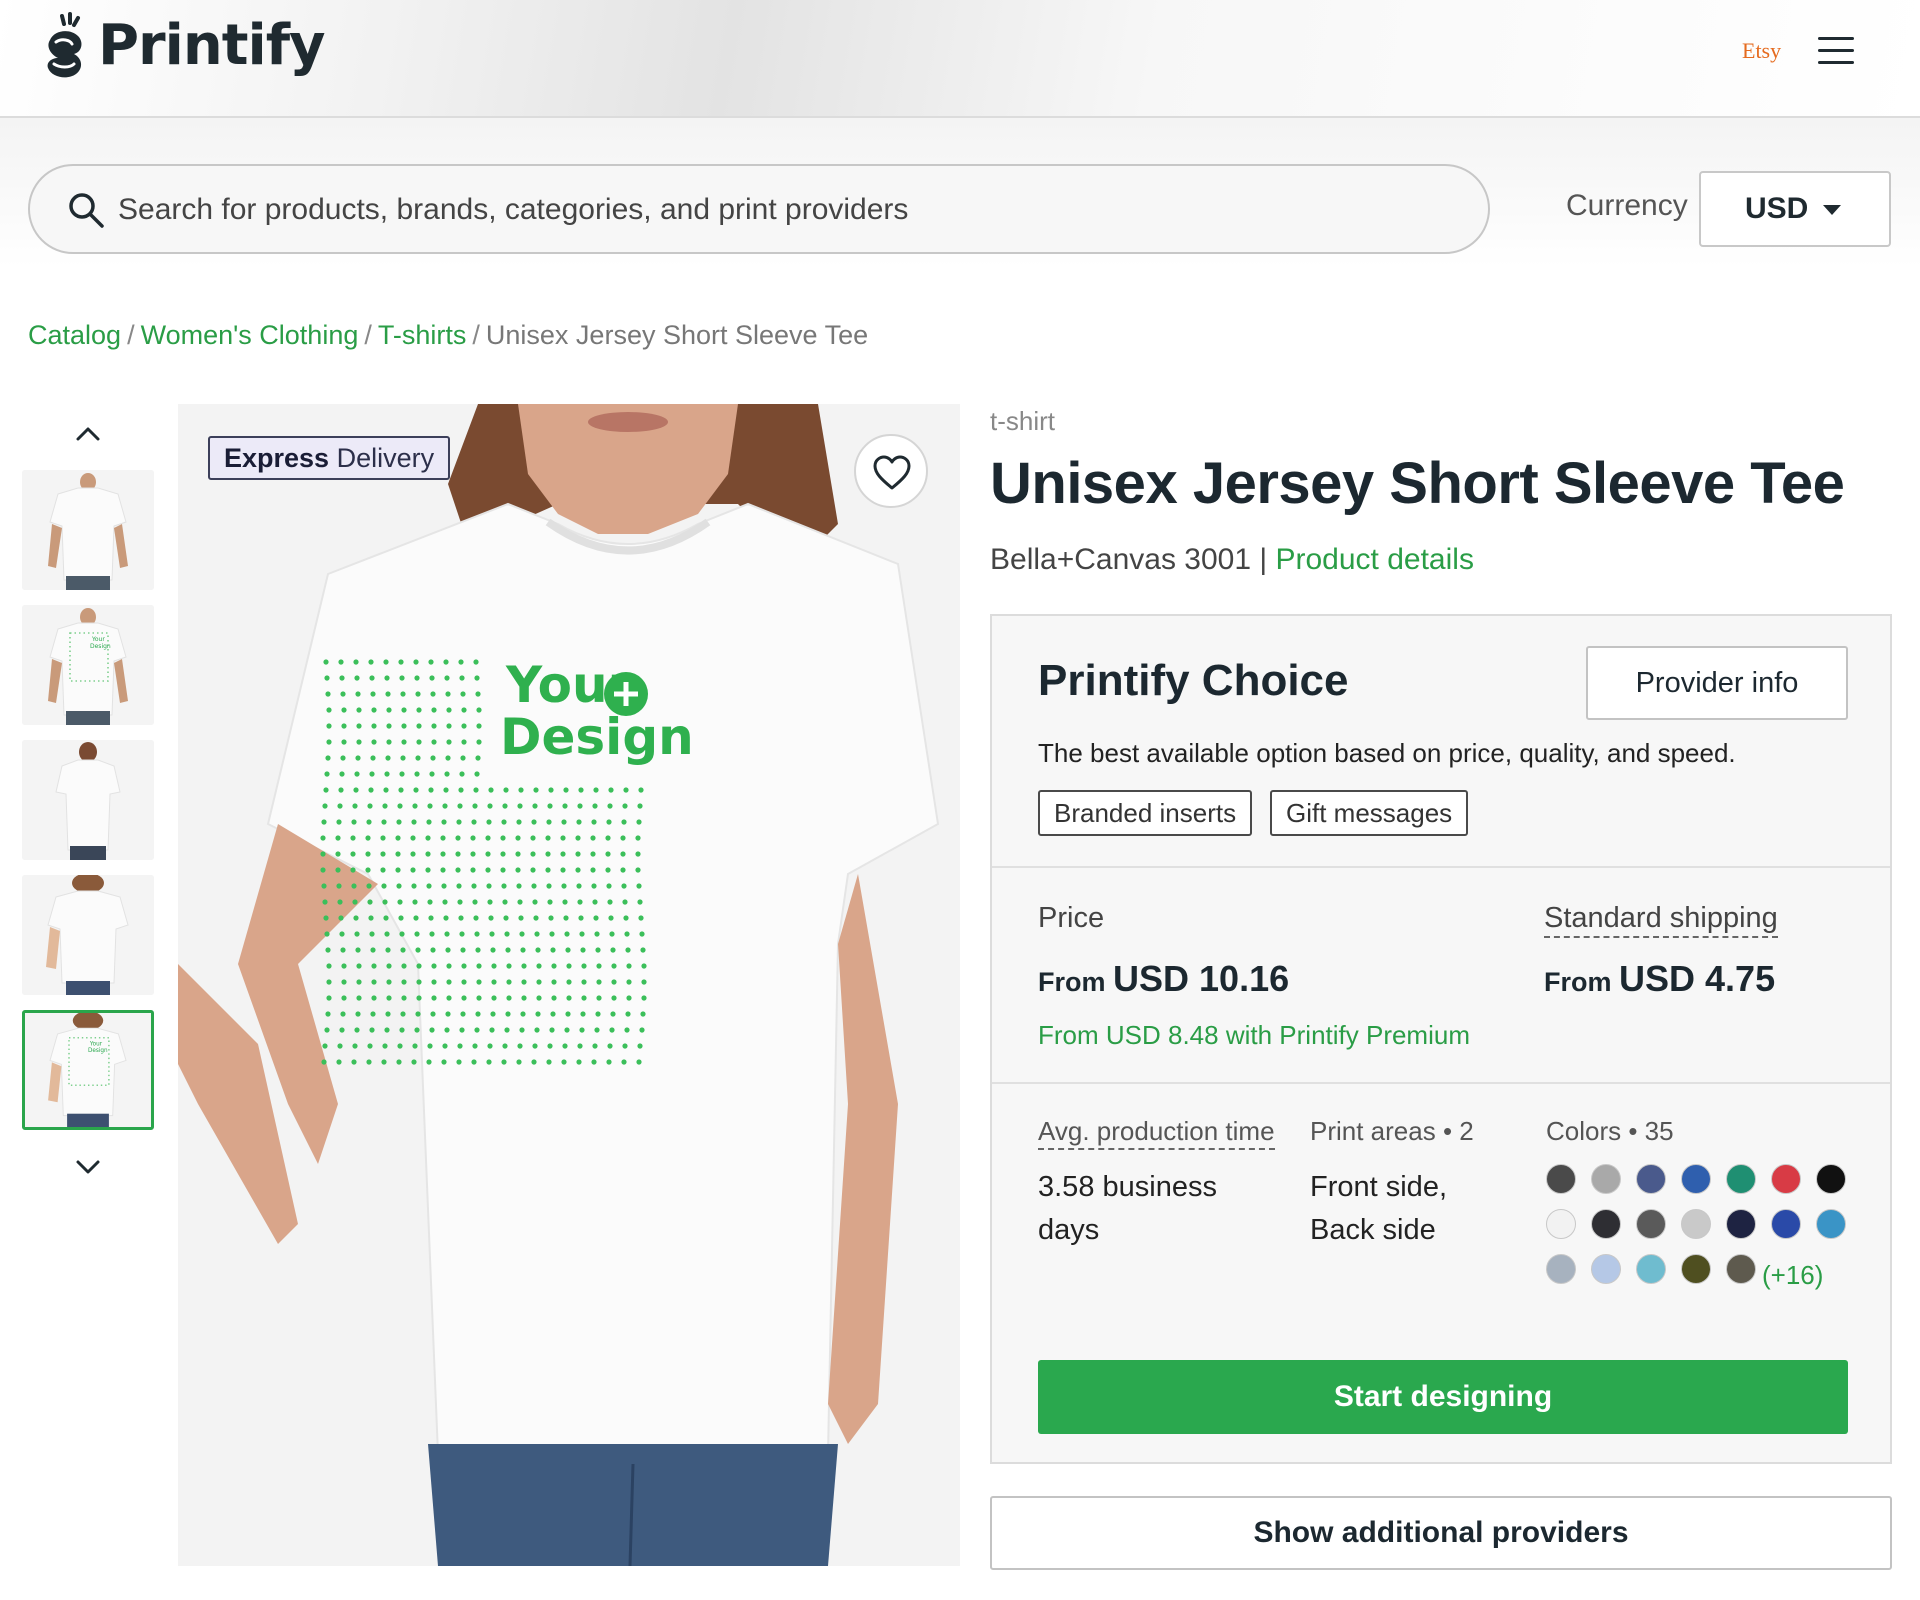 The height and width of the screenshot is (1600, 1920). What do you see at coordinates (1795, 209) in the screenshot?
I see `currency-select: USD` at bounding box center [1795, 209].